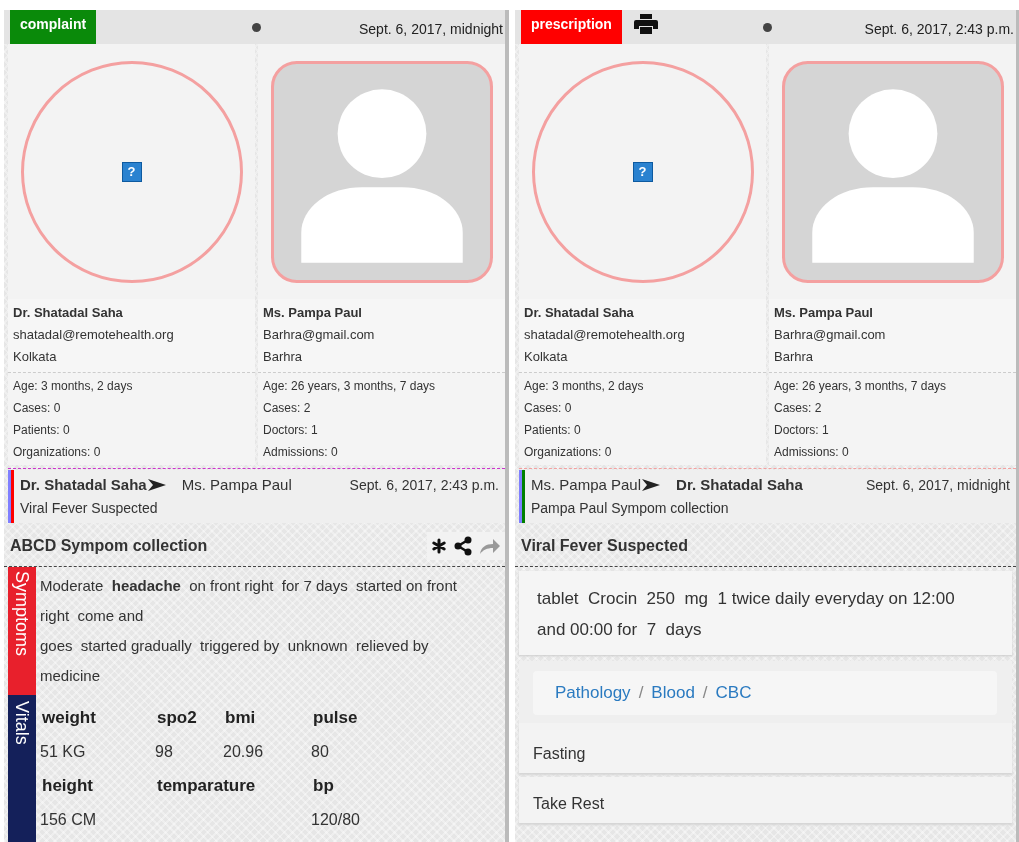 Image resolution: width=1019 pixels, height=842 pixels. What do you see at coordinates (604, 546) in the screenshot?
I see `section-title: Viral Fever Suspected` at bounding box center [604, 546].